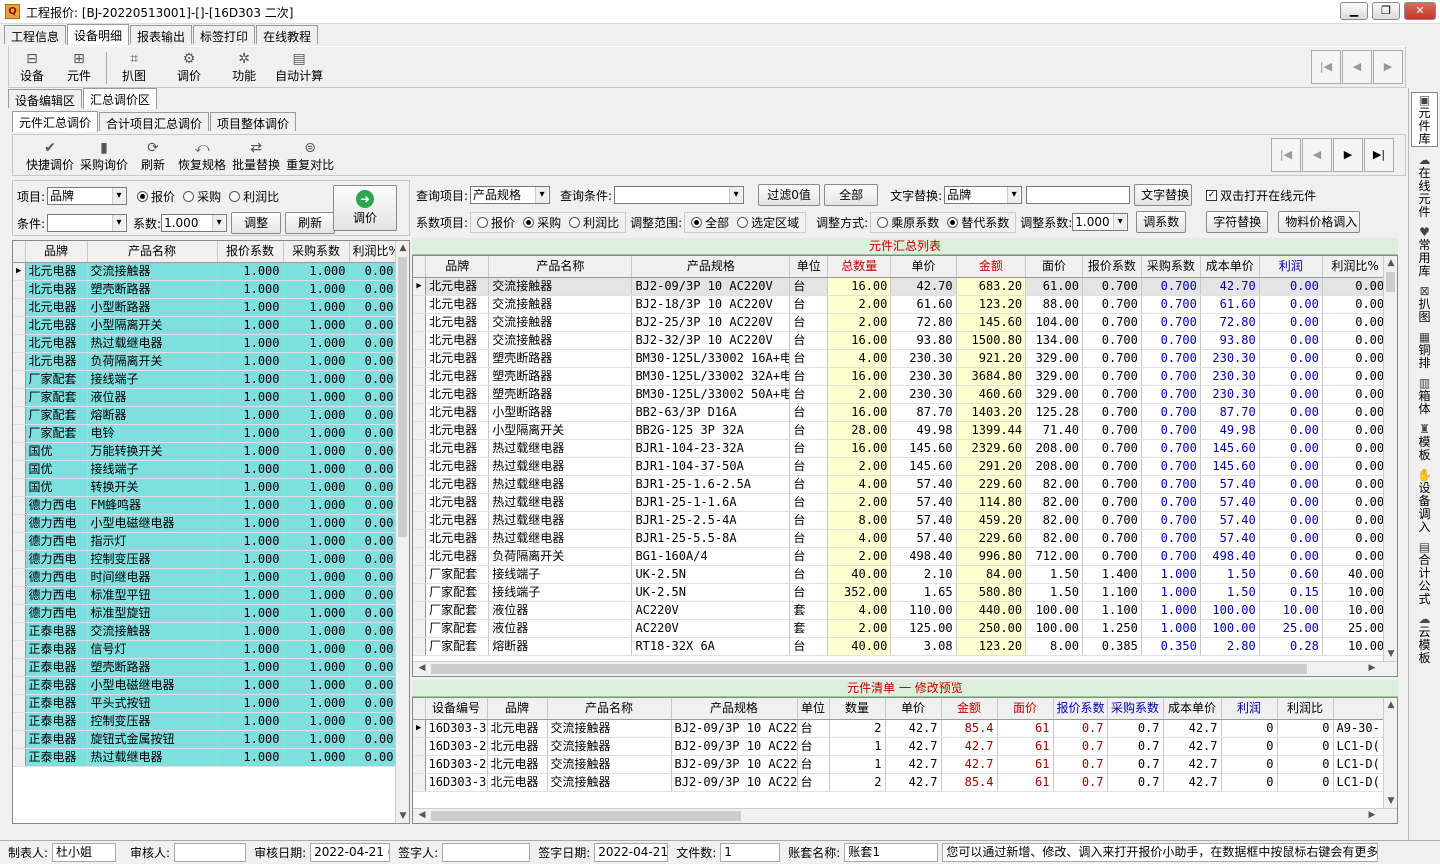  What do you see at coordinates (152, 577) in the screenshot?
I see `cell-product: 时间继电器` at bounding box center [152, 577].